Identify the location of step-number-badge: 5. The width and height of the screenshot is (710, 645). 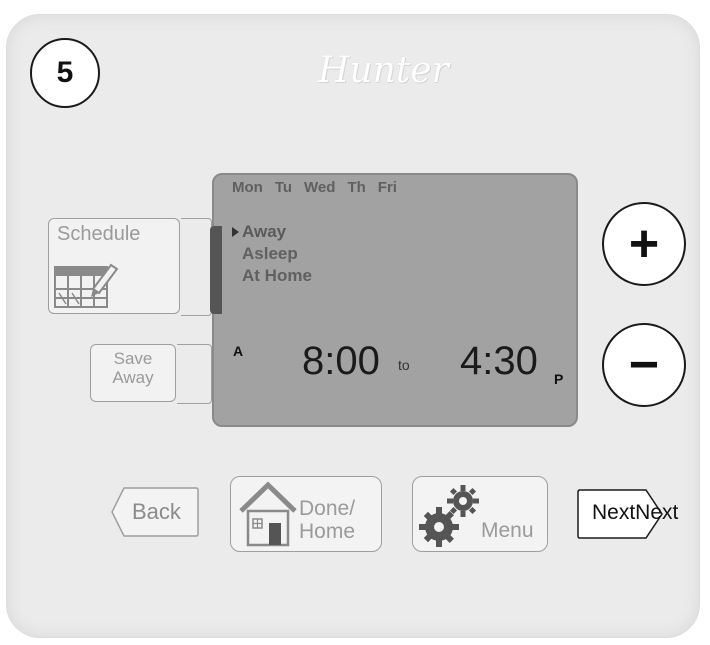
(65, 73).